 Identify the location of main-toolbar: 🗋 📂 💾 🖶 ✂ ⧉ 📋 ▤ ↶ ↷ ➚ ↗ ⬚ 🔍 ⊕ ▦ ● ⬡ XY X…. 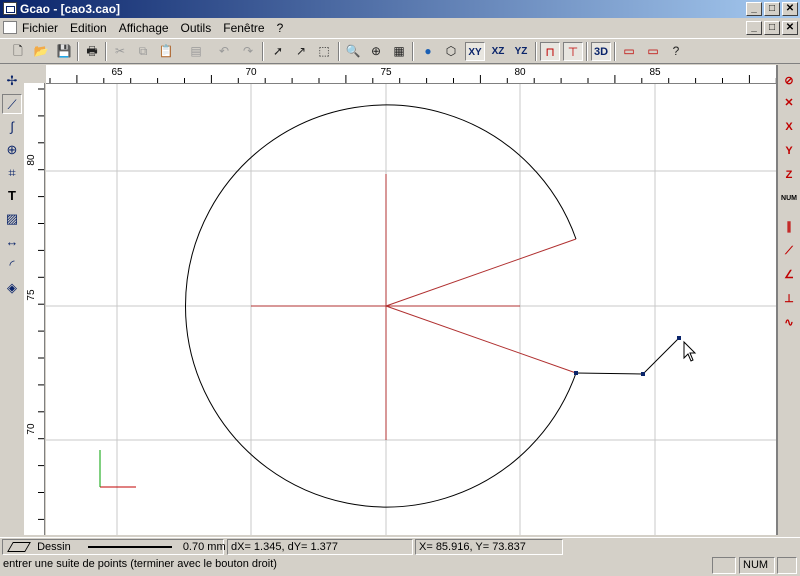
(400, 51).